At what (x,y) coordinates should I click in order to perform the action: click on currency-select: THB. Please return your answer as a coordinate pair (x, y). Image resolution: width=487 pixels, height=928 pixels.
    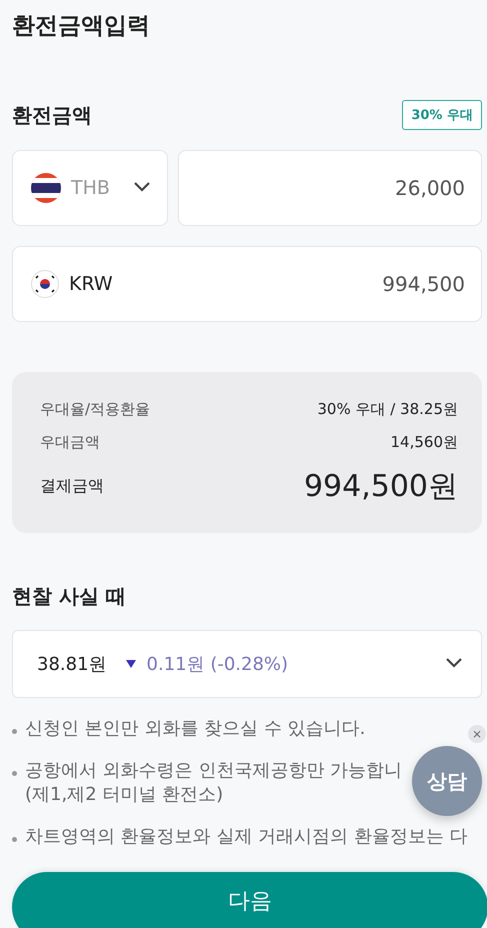
    Looking at the image, I should click on (90, 188).